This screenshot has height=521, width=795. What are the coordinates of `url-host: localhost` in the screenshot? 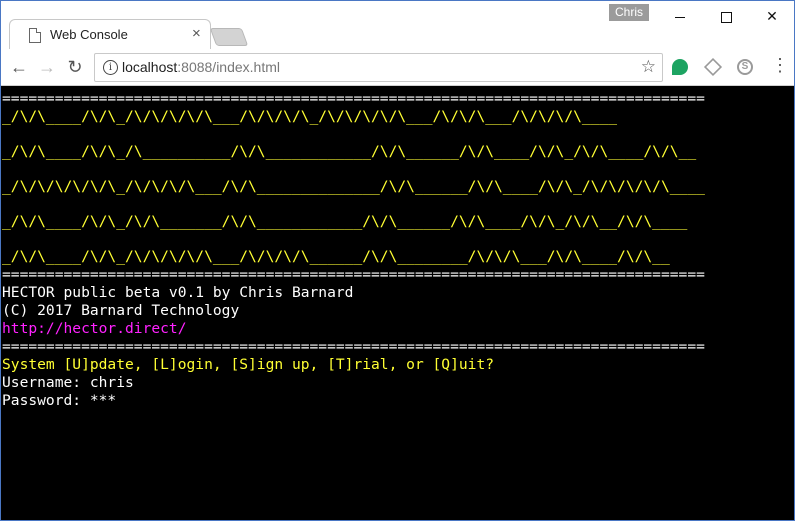 It's located at (150, 67).